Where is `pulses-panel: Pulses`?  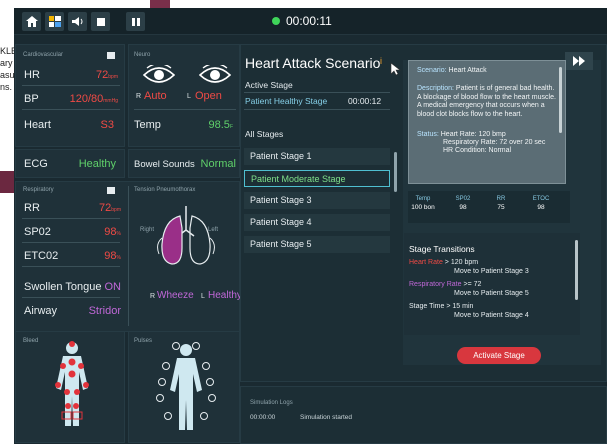 pulses-panel: Pulses is located at coordinates (184, 387).